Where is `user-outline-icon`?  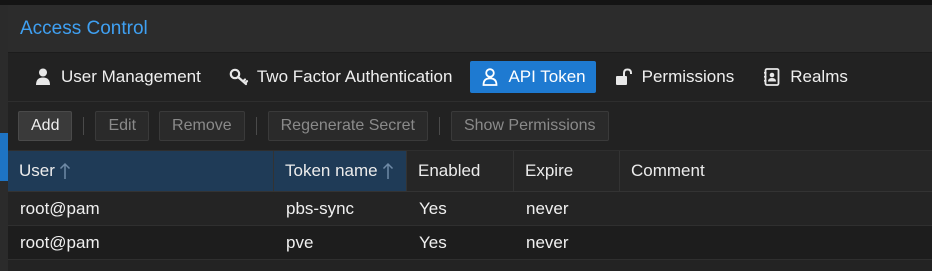
user-outline-icon is located at coordinates (490, 77).